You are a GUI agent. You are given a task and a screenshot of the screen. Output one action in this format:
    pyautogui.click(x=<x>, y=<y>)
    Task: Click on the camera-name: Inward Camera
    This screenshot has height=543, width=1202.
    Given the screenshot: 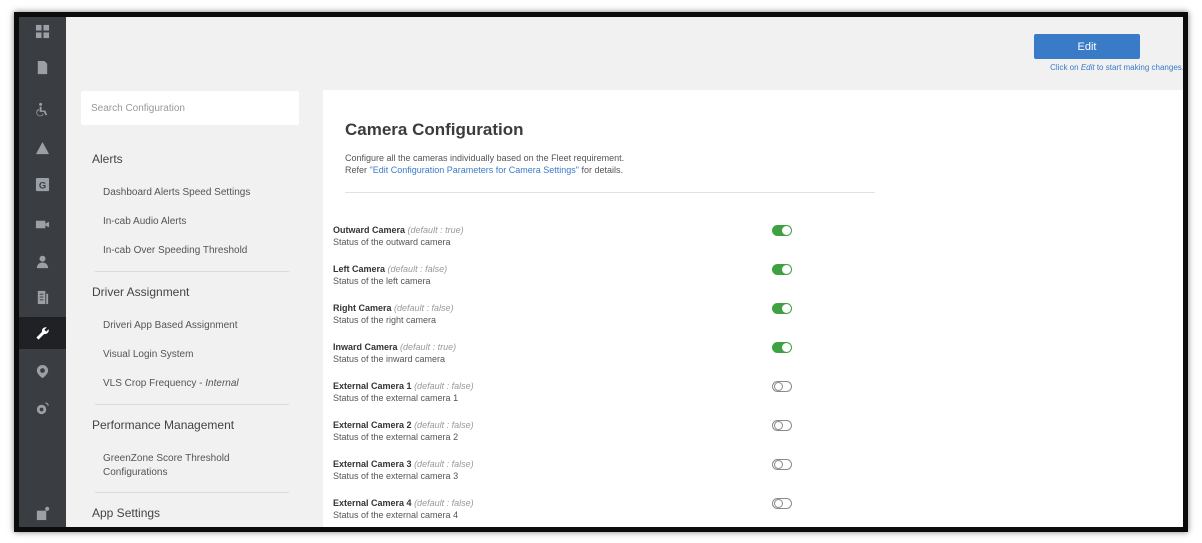 What is the action you would take?
    pyautogui.click(x=365, y=347)
    